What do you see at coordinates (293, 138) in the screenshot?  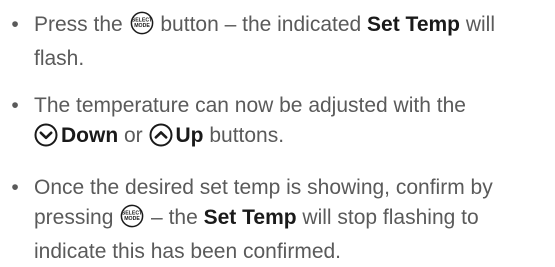 I see `instruction-line: Down or Up buttons.` at bounding box center [293, 138].